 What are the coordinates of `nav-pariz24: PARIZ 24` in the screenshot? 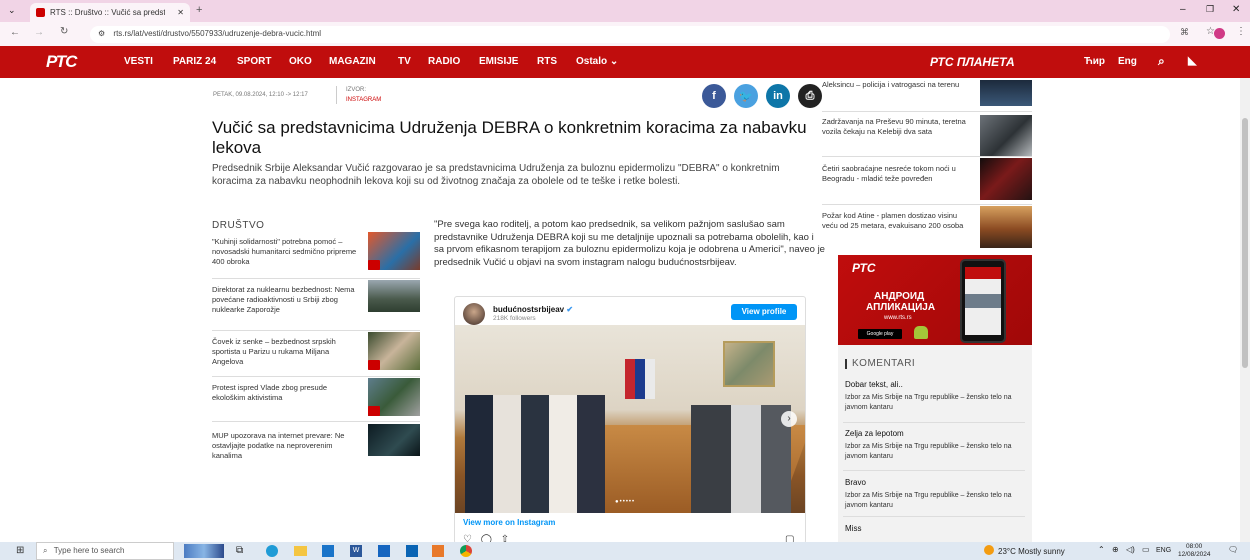 It's located at (194, 61).